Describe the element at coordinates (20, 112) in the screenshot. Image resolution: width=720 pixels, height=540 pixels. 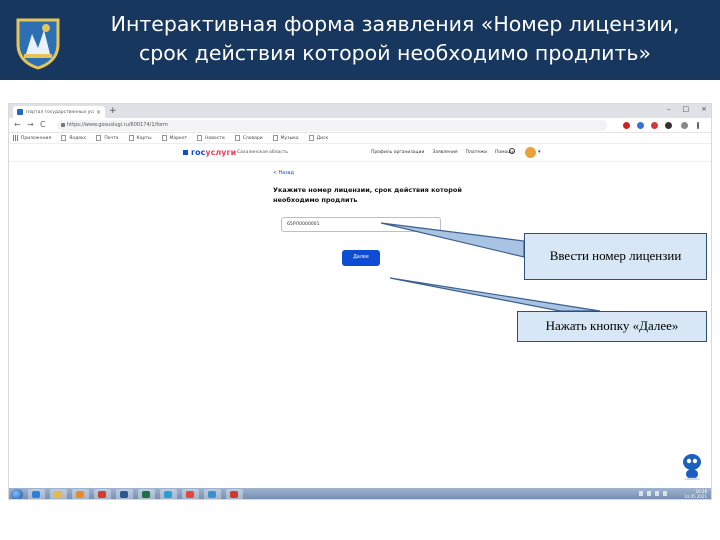
I see `gosuslugi-favicon-icon` at that location.